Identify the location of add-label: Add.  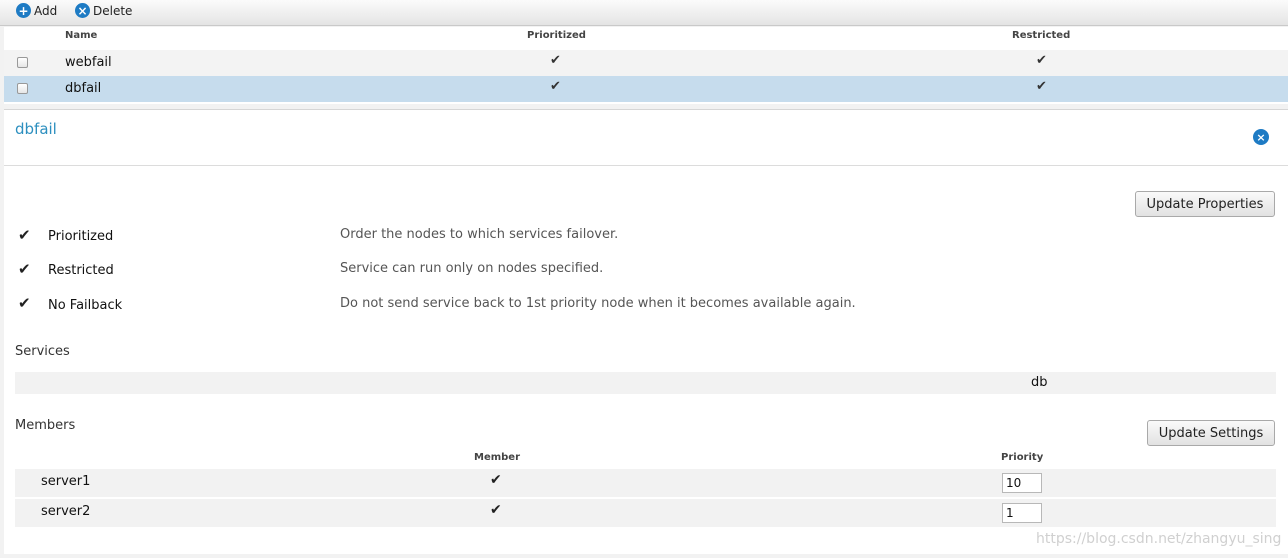
(46, 10).